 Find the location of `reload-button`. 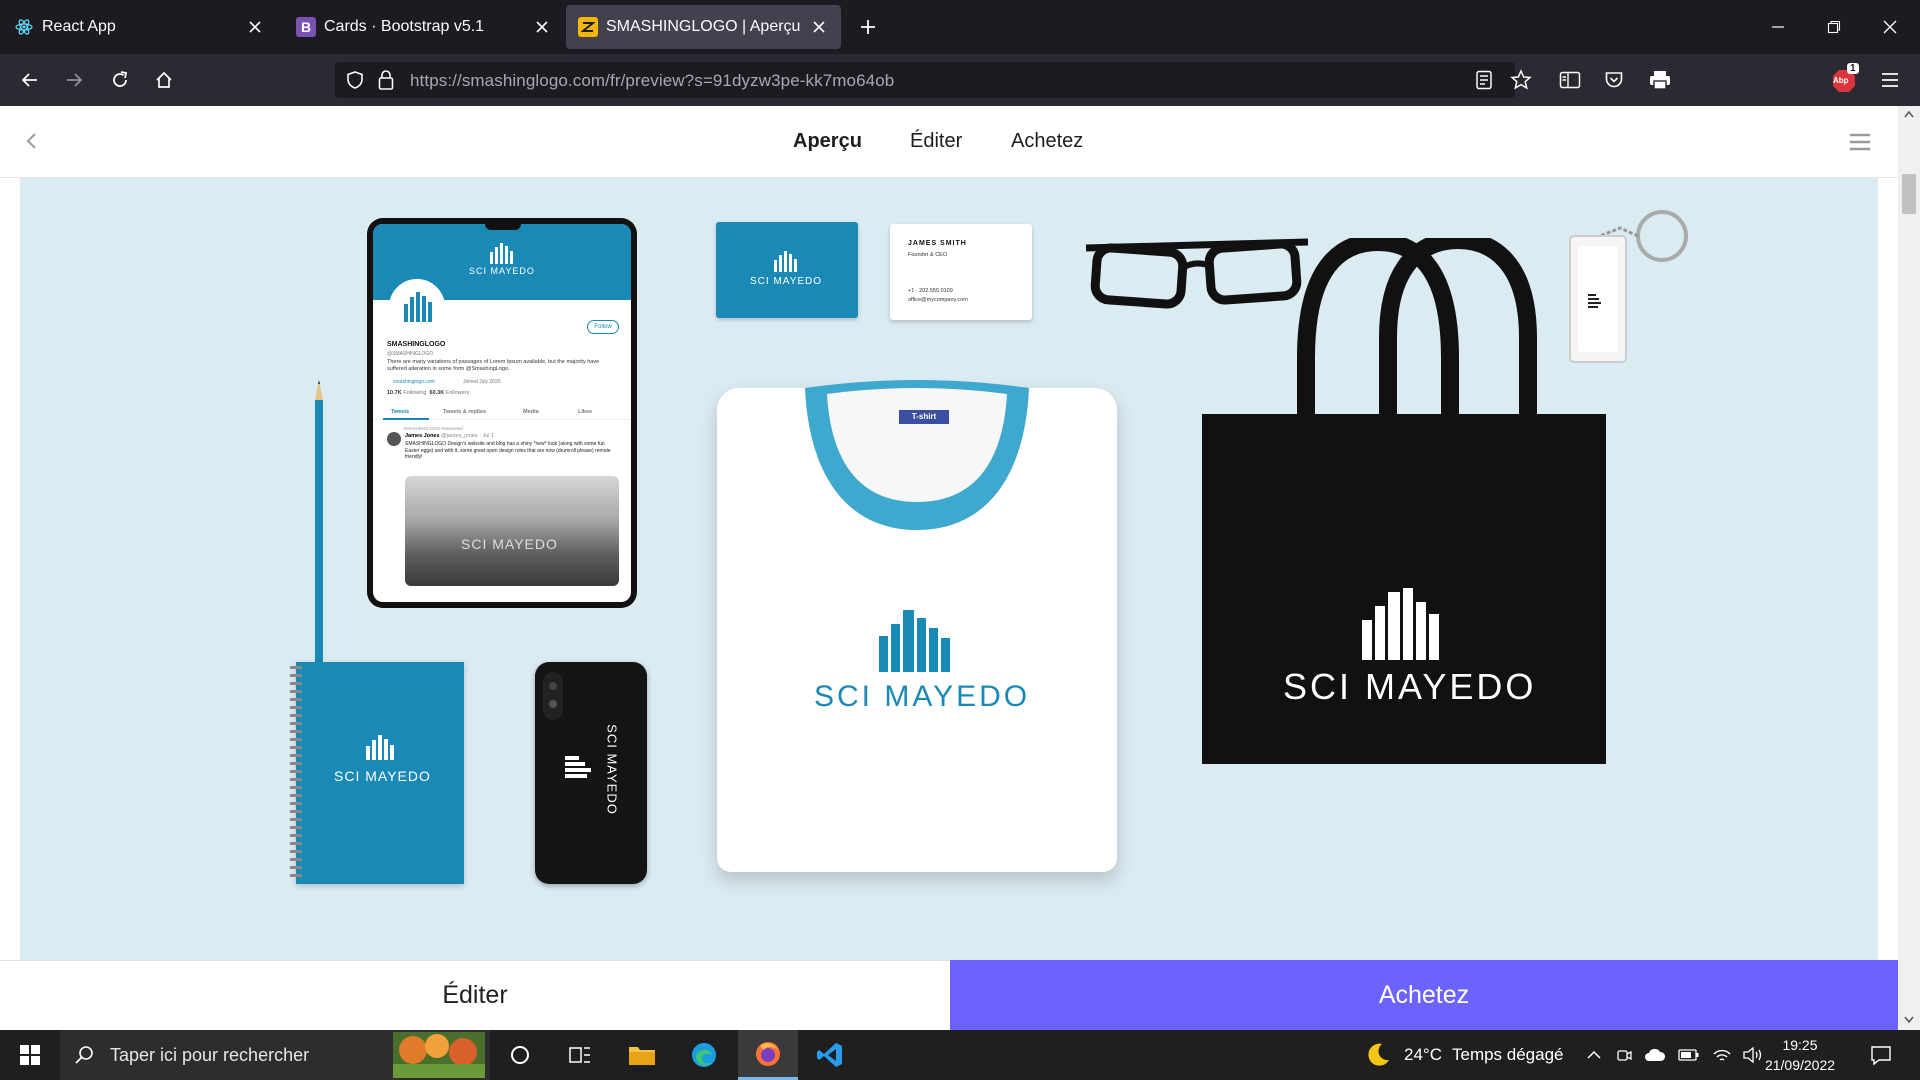

reload-button is located at coordinates (120, 80).